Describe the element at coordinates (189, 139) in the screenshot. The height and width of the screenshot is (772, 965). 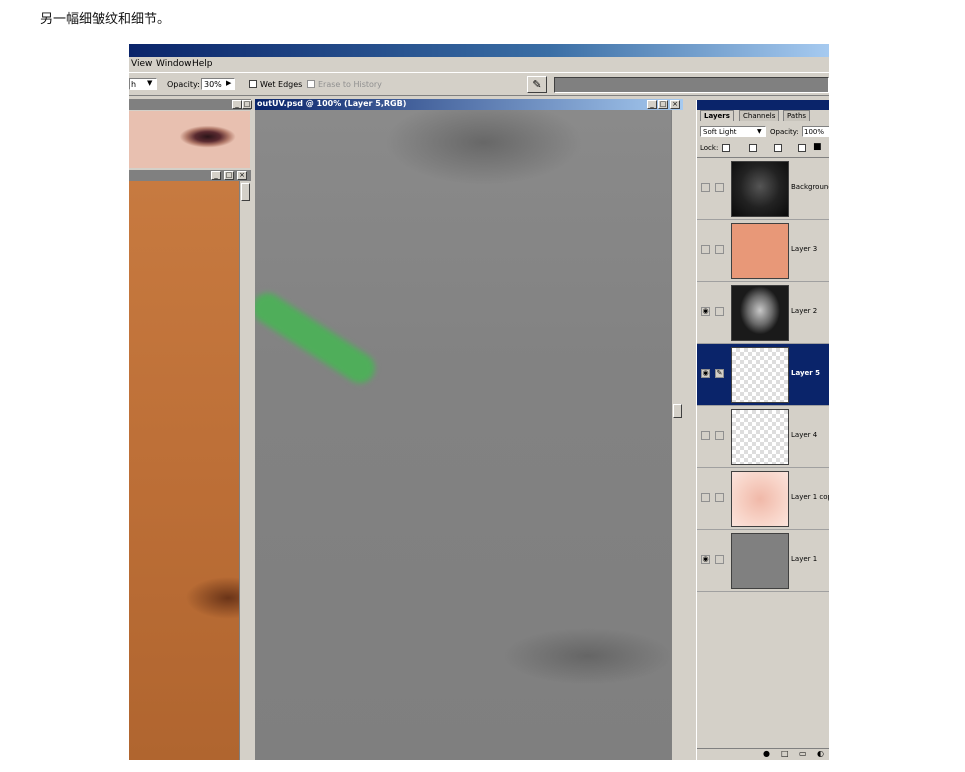
I see `eye-reference-image` at that location.